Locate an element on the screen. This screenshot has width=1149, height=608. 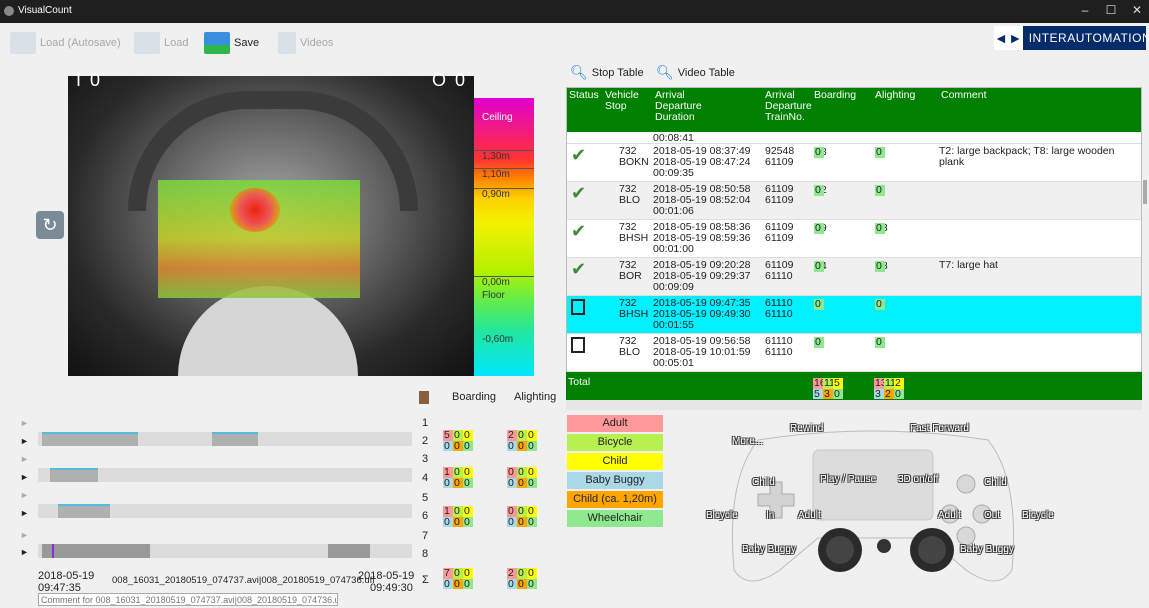
legend-child-120: Child (ca. 1,20m) is located at coordinates (615, 499).